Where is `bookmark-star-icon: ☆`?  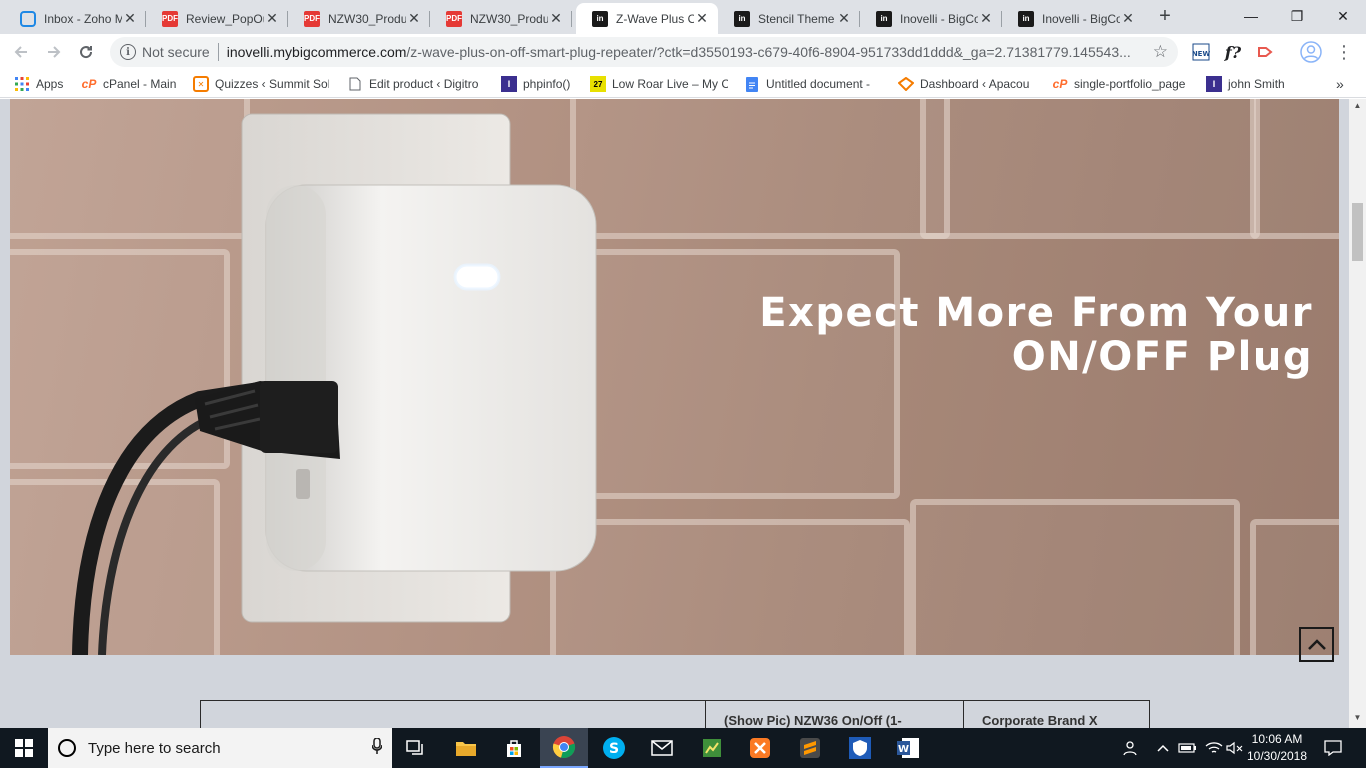
bookmark-star-icon: ☆ is located at coordinates (1160, 52).